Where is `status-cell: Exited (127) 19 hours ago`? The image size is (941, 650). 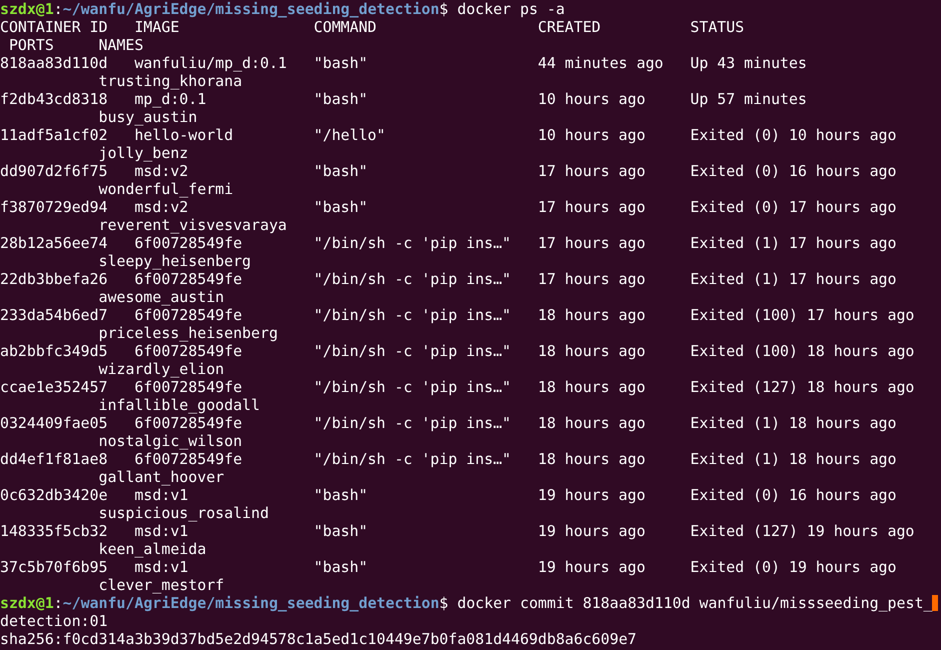
status-cell: Exited (127) 19 hours ago is located at coordinates (802, 531).